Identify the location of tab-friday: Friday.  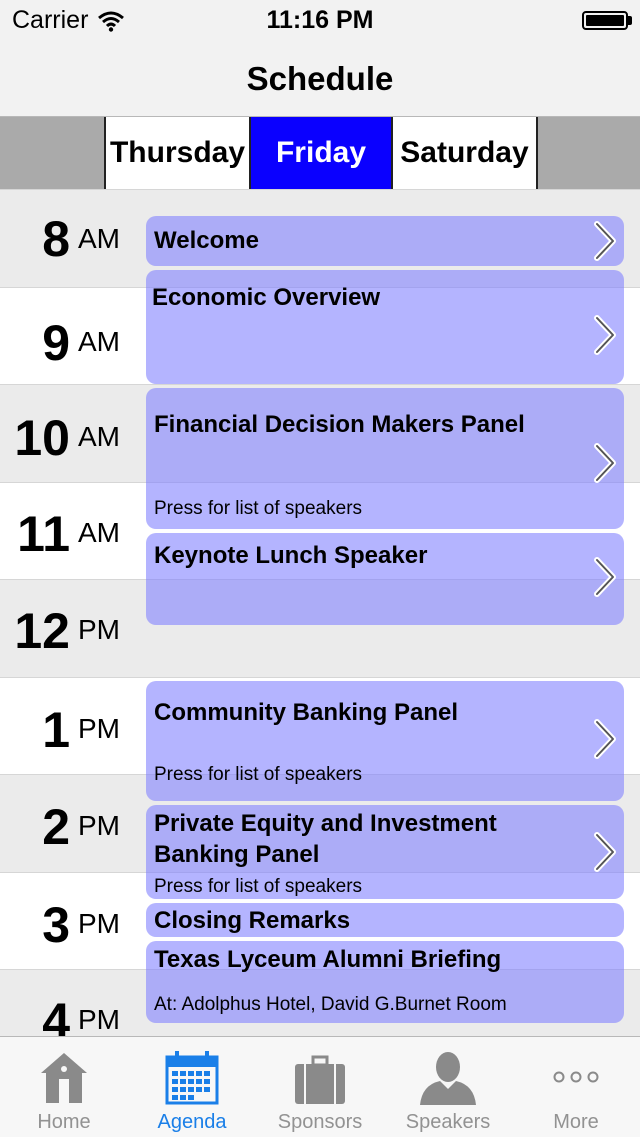
(320, 153).